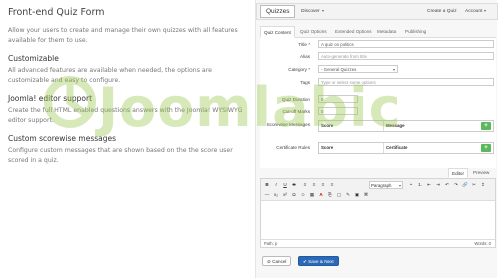  I want to click on editor-statusbar: Path: p Words: 0, so click(378, 243).